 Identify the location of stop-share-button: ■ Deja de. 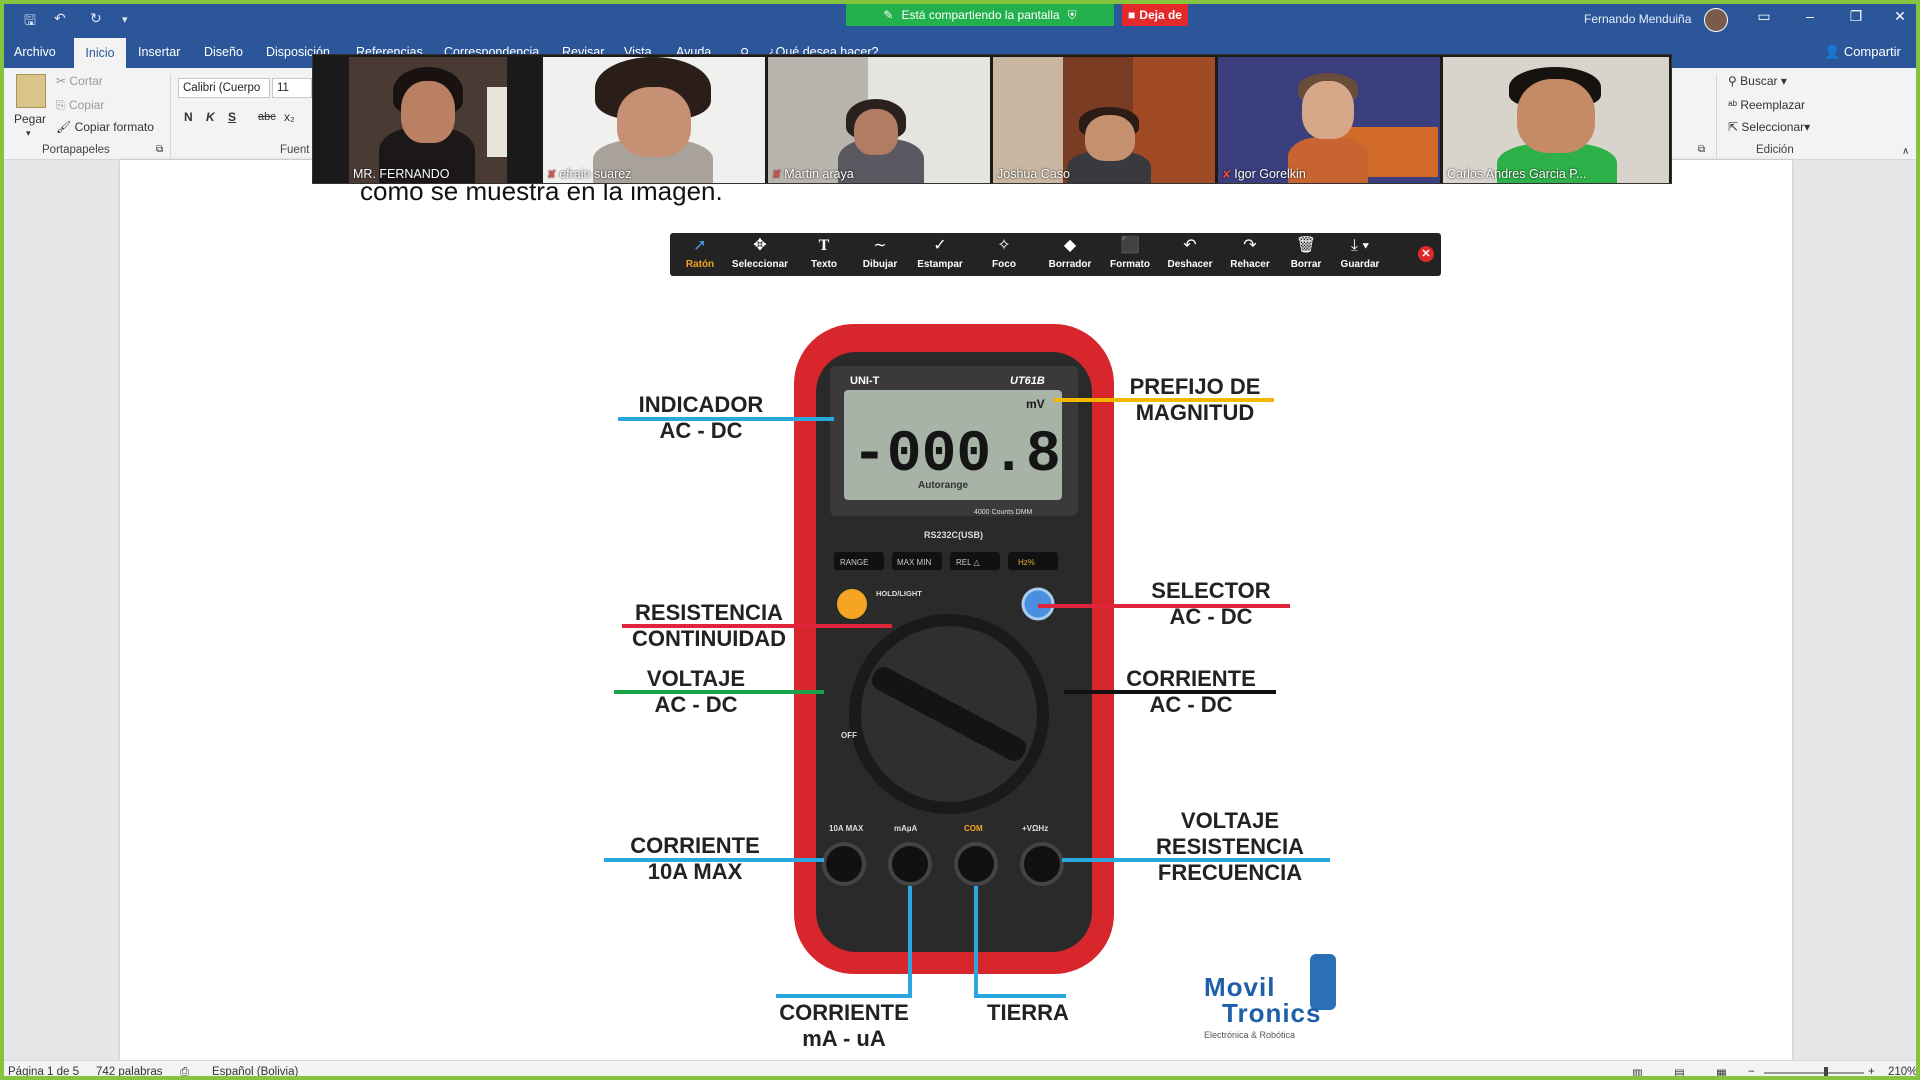
(1155, 15).